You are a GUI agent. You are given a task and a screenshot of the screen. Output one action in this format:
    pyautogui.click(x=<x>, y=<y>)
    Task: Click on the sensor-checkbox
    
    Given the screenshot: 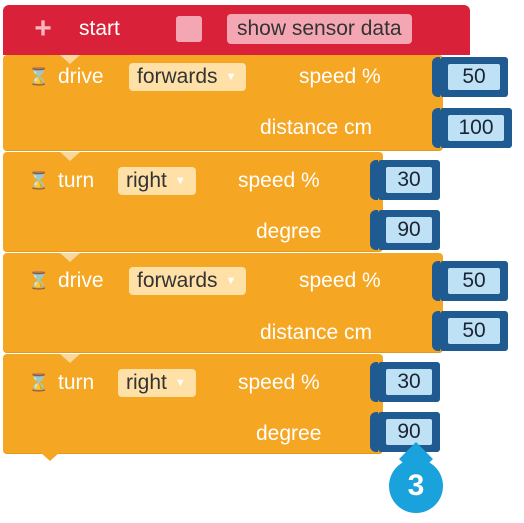 What is the action you would take?
    pyautogui.click(x=189, y=29)
    